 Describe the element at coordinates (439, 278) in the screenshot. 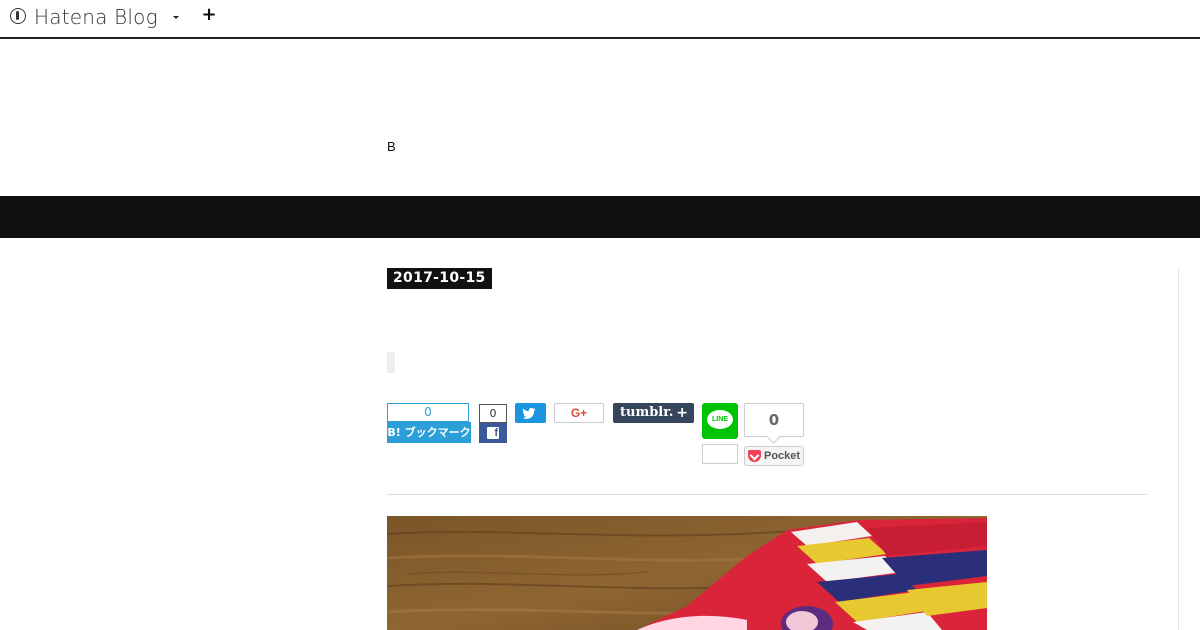

I see `entry-date: 2017-10-15` at that location.